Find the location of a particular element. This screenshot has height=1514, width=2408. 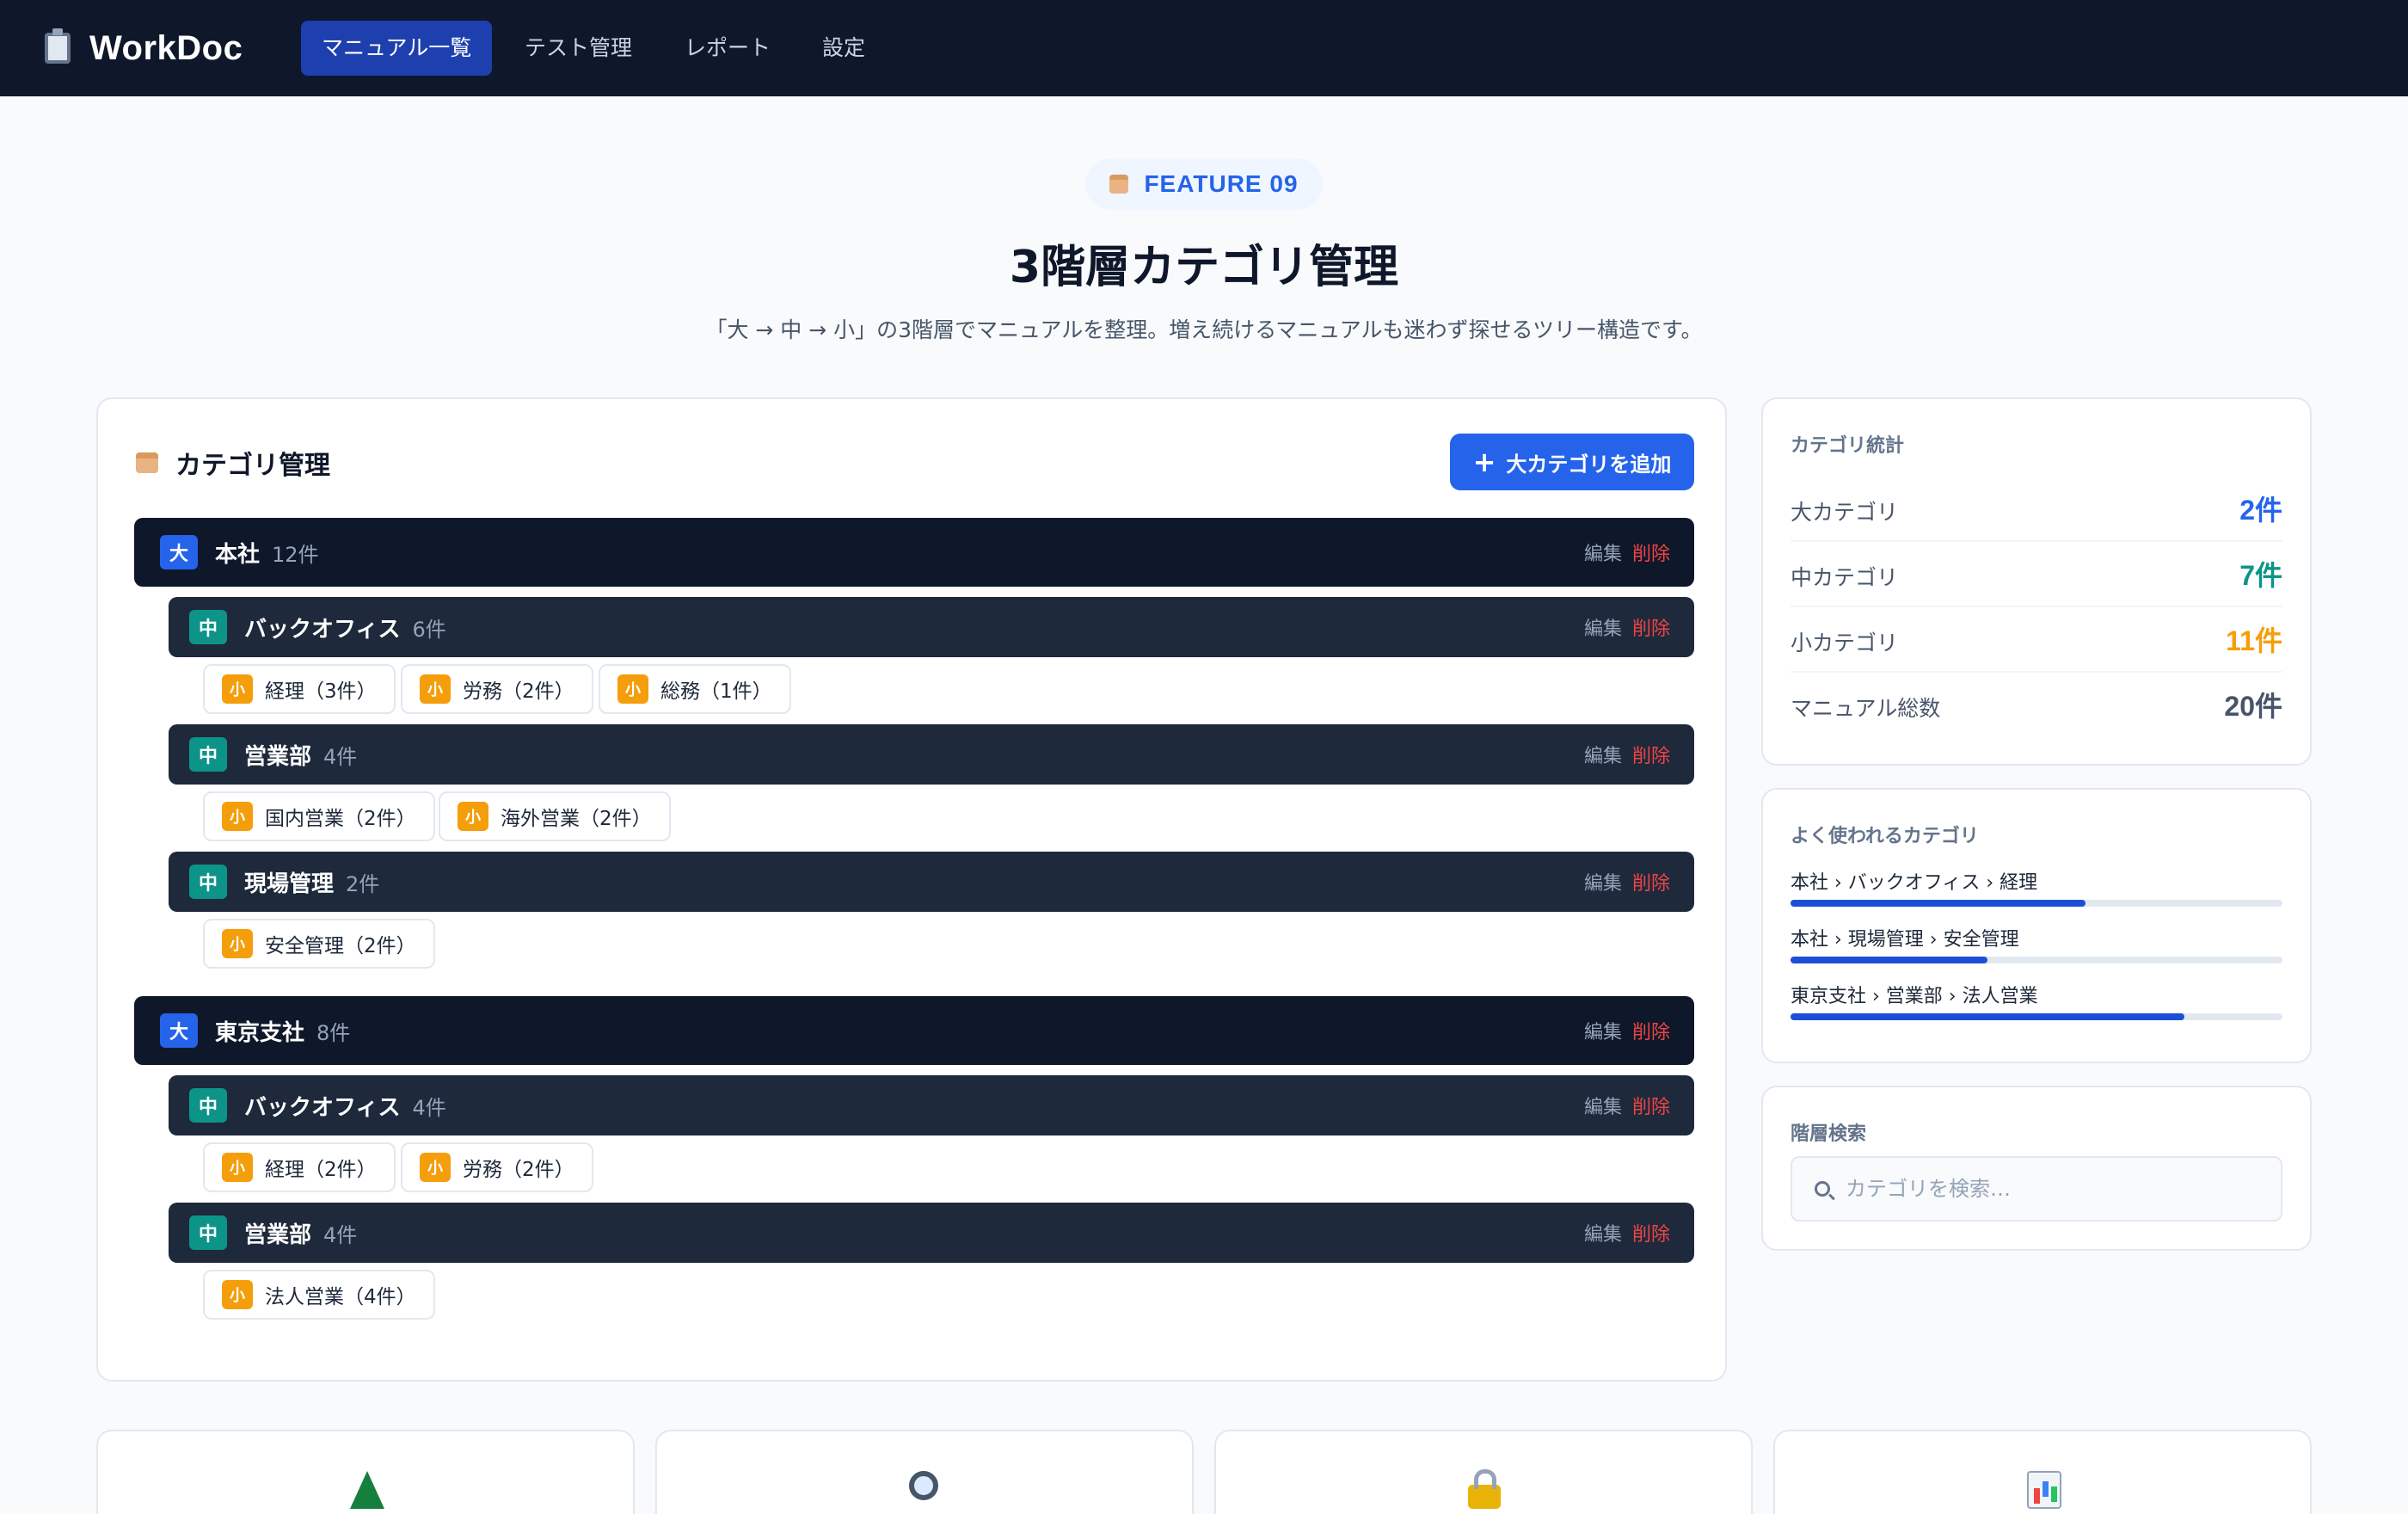

frequent-item: 本社 › 現場管理 › 安全管理 is located at coordinates (2037, 943).